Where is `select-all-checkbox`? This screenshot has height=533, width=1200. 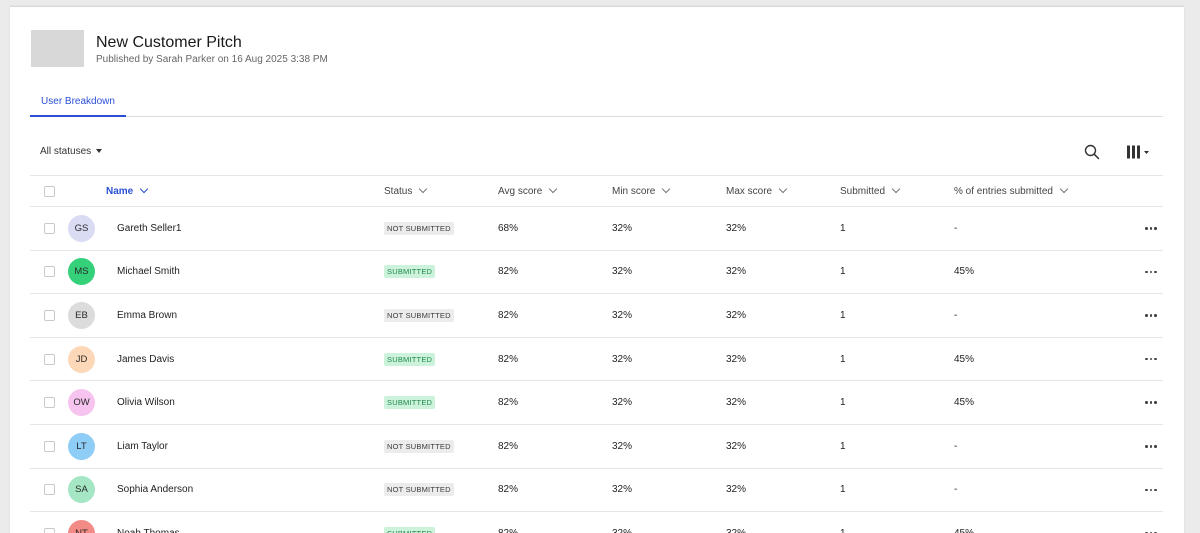 select-all-checkbox is located at coordinates (49, 191).